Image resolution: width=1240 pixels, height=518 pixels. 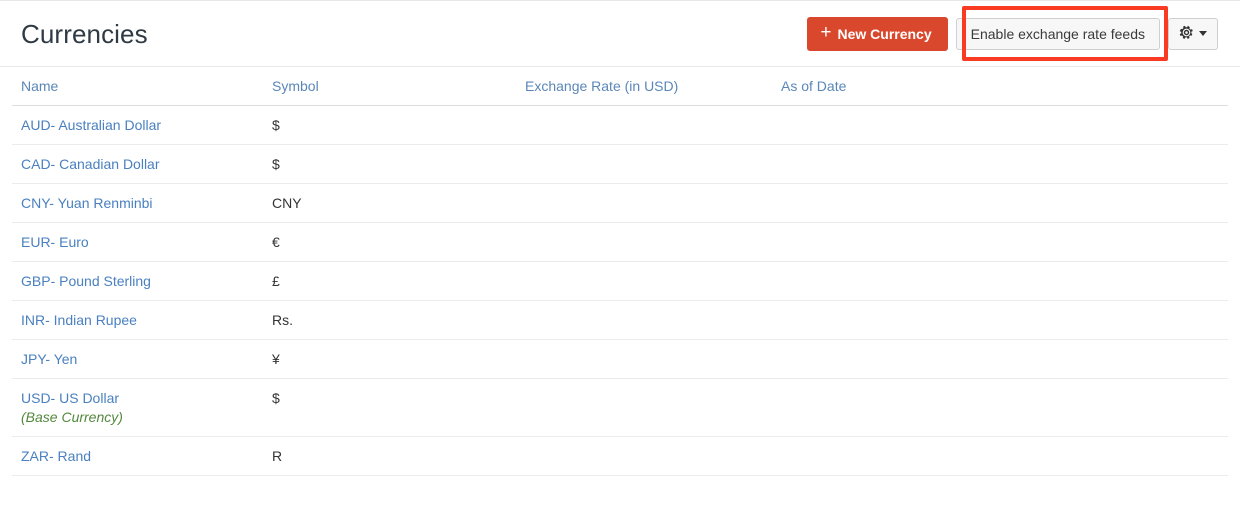 I want to click on currency-link: GBP- Pound Sterling, so click(x=86, y=281).